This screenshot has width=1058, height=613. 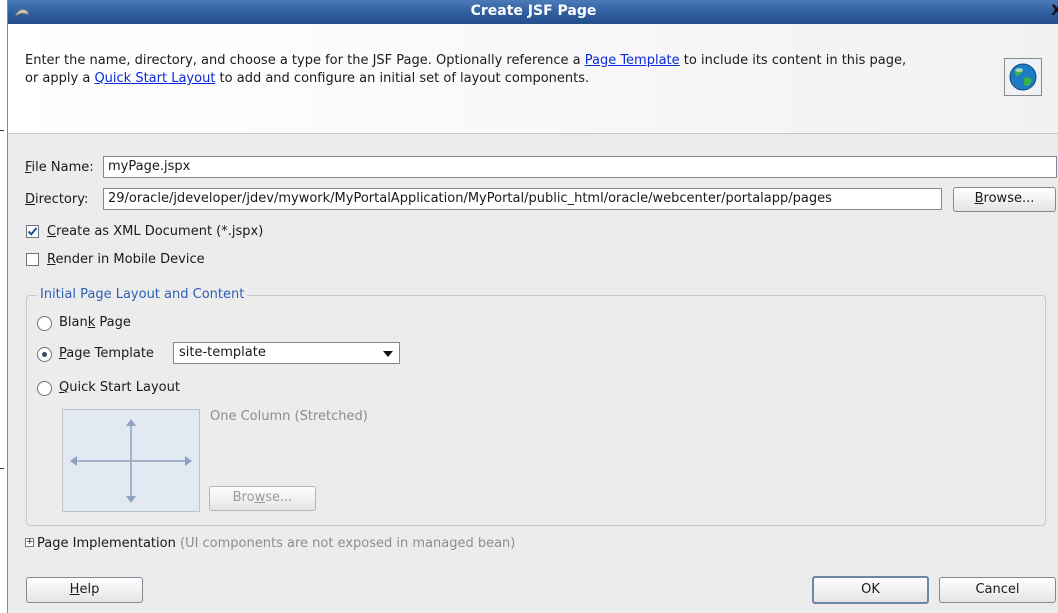 I want to click on page-template-select: site-template, so click(x=286, y=353).